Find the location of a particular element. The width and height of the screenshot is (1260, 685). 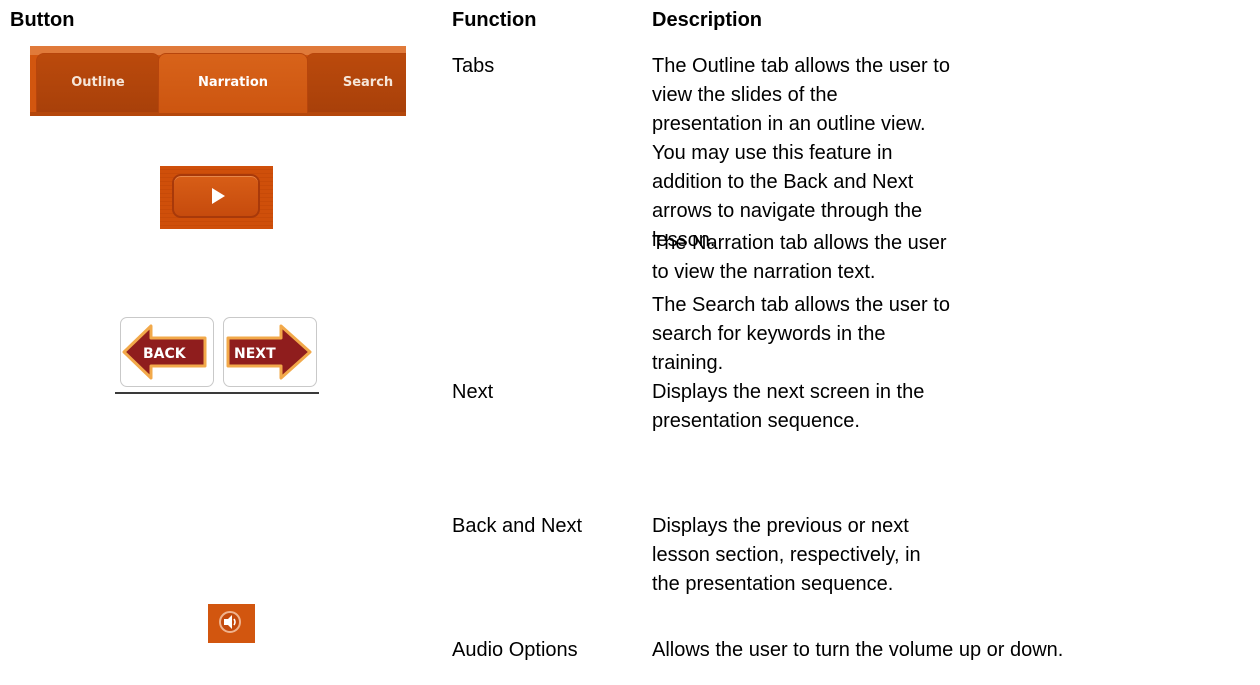

tabs-image: Outline Narration Search is located at coordinates (218, 81).